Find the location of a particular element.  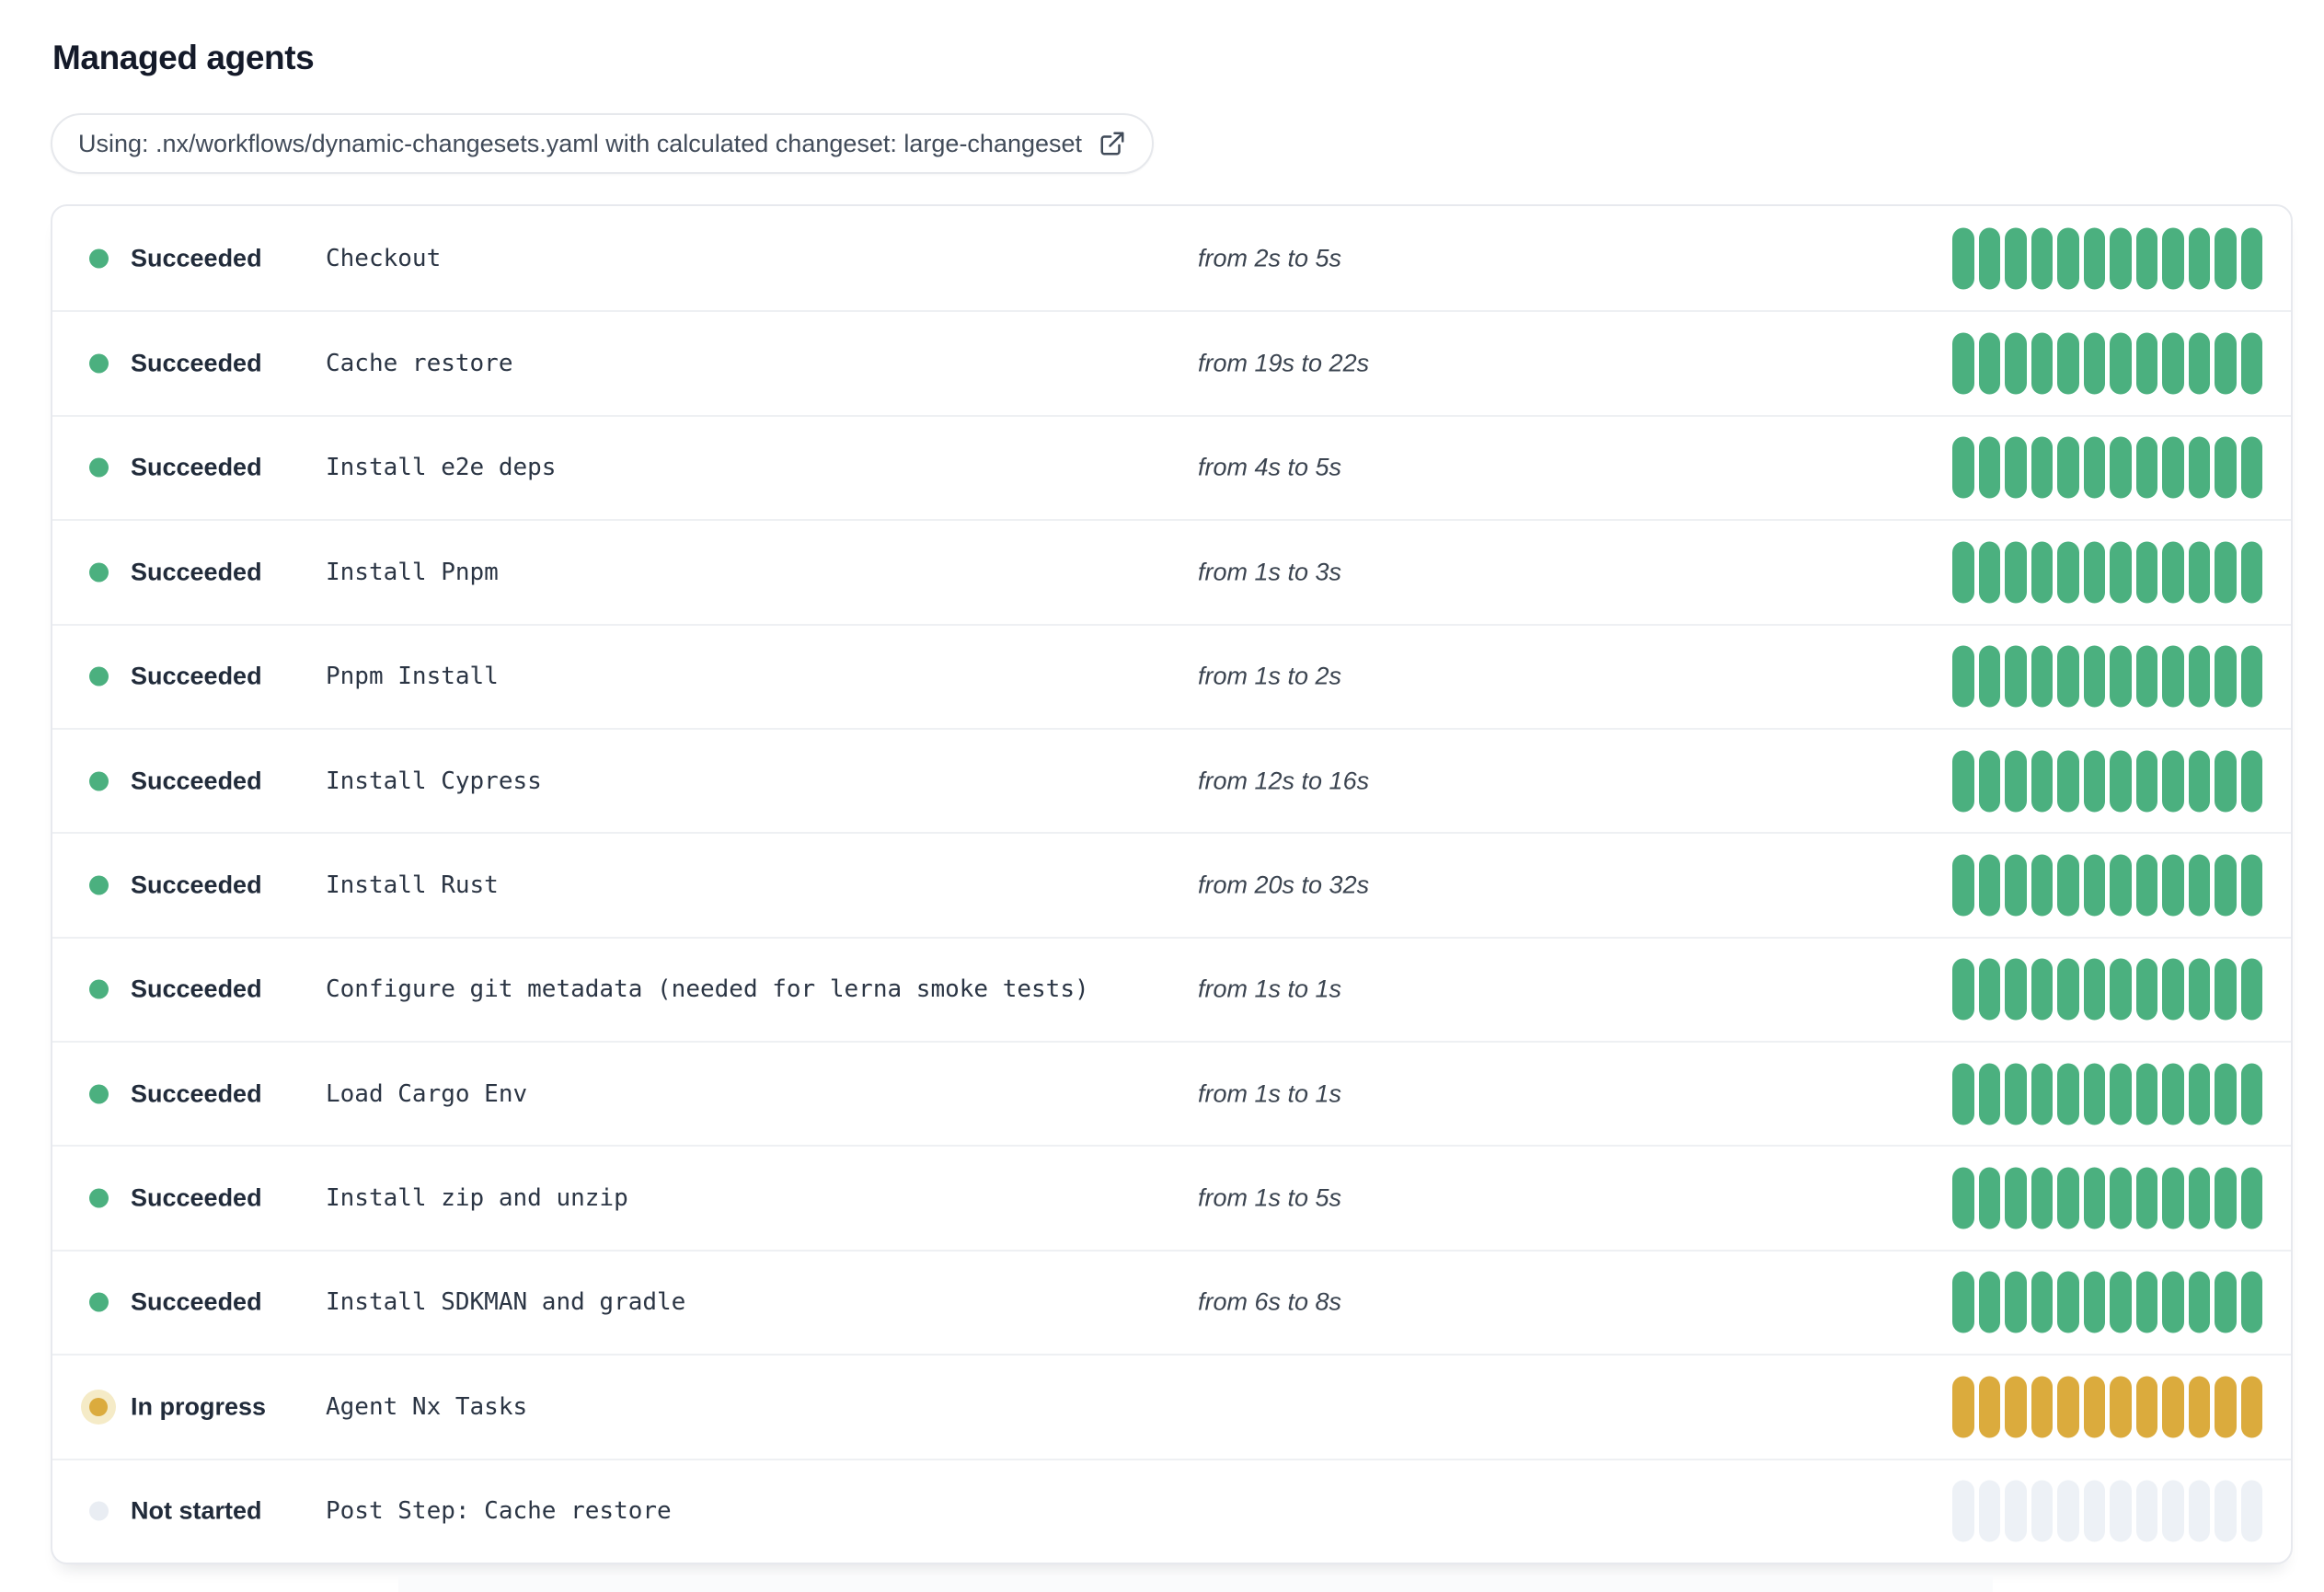

step-name: Install e2e deps is located at coordinates (441, 468).